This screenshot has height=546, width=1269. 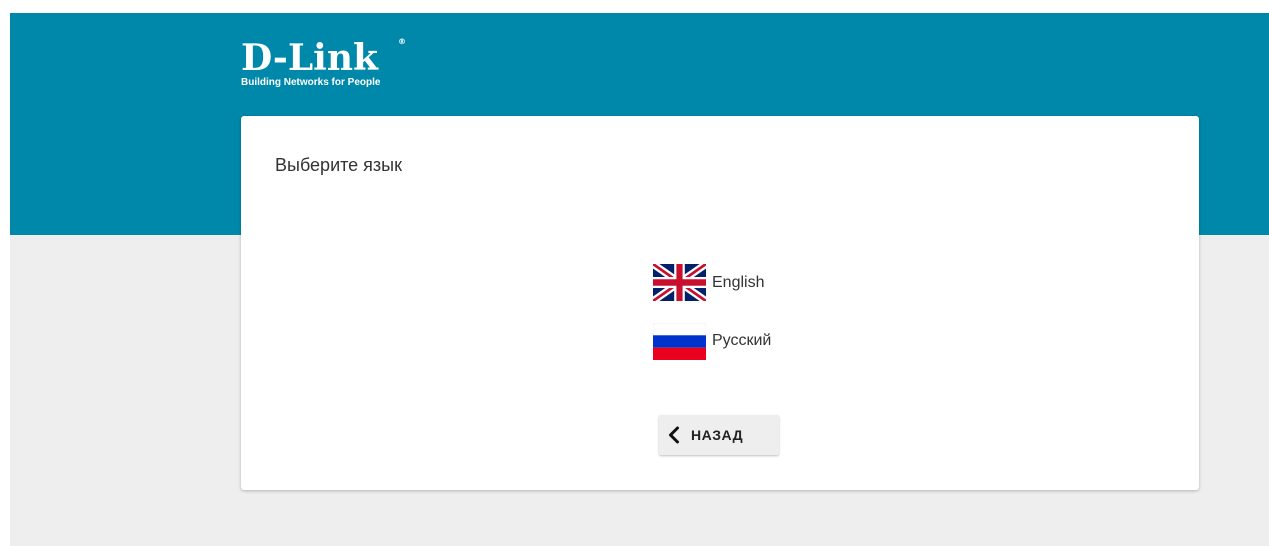 I want to click on logo-brand-text: D-Link, so click(x=309, y=58).